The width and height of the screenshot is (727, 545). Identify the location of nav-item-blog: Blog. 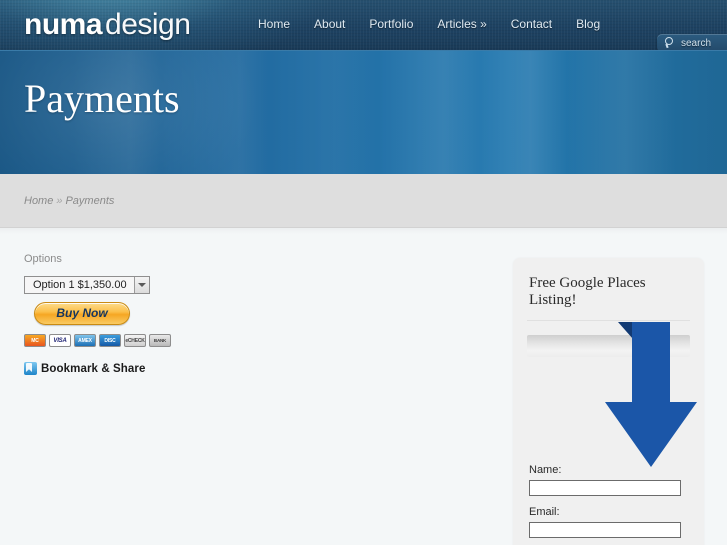
(588, 24).